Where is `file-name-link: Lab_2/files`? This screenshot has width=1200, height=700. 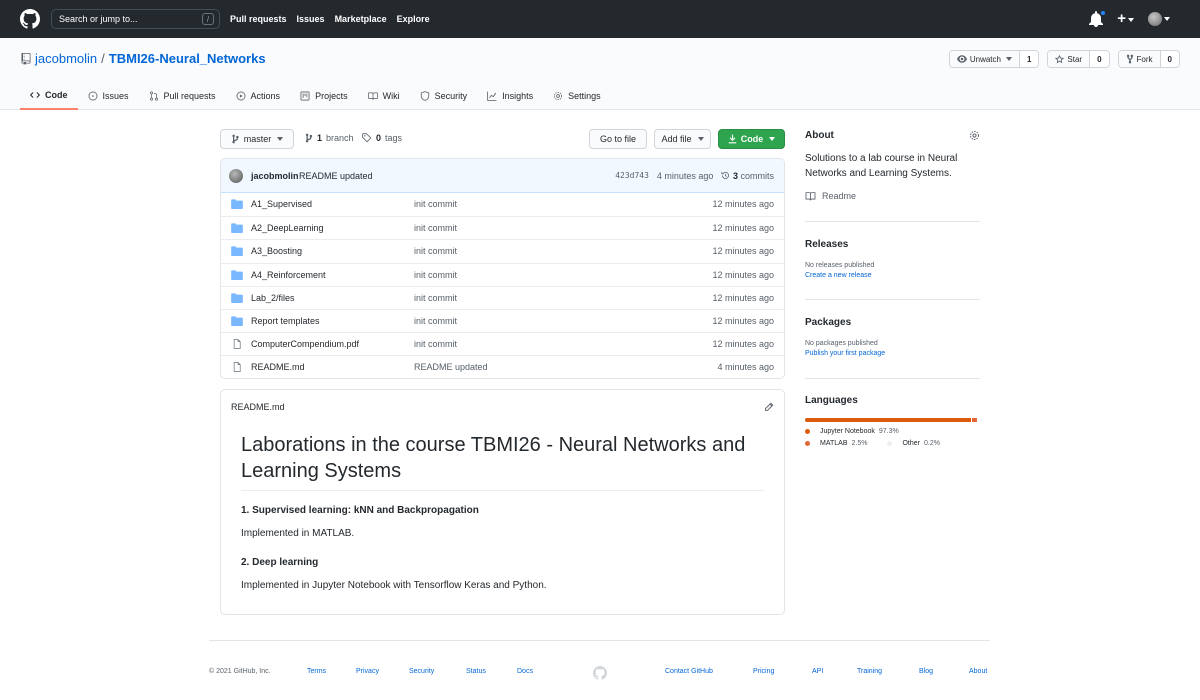
file-name-link: Lab_2/files is located at coordinates (273, 298).